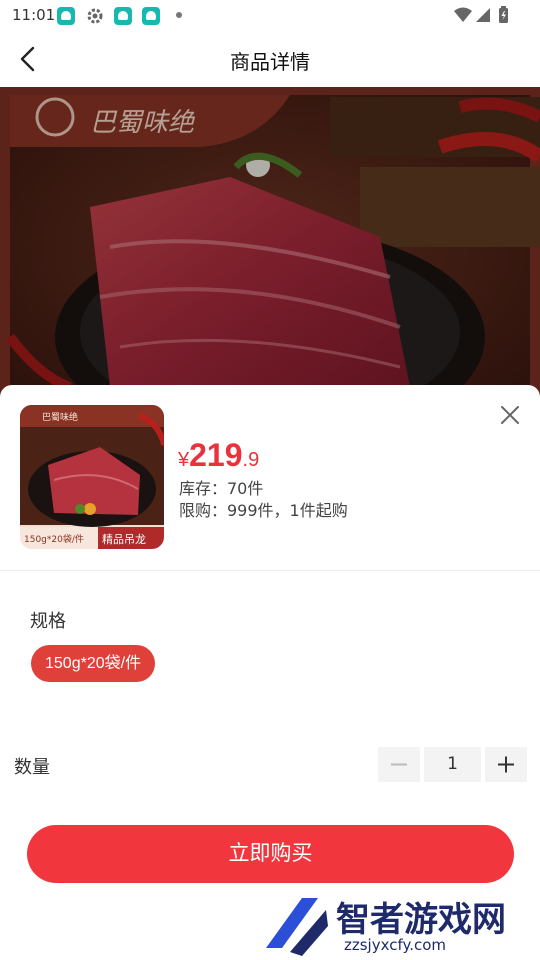 This screenshot has height=960, width=540. Describe the element at coordinates (263, 510) in the screenshot. I see `purchase-limit-text: 限购：999件，1件起购` at that location.